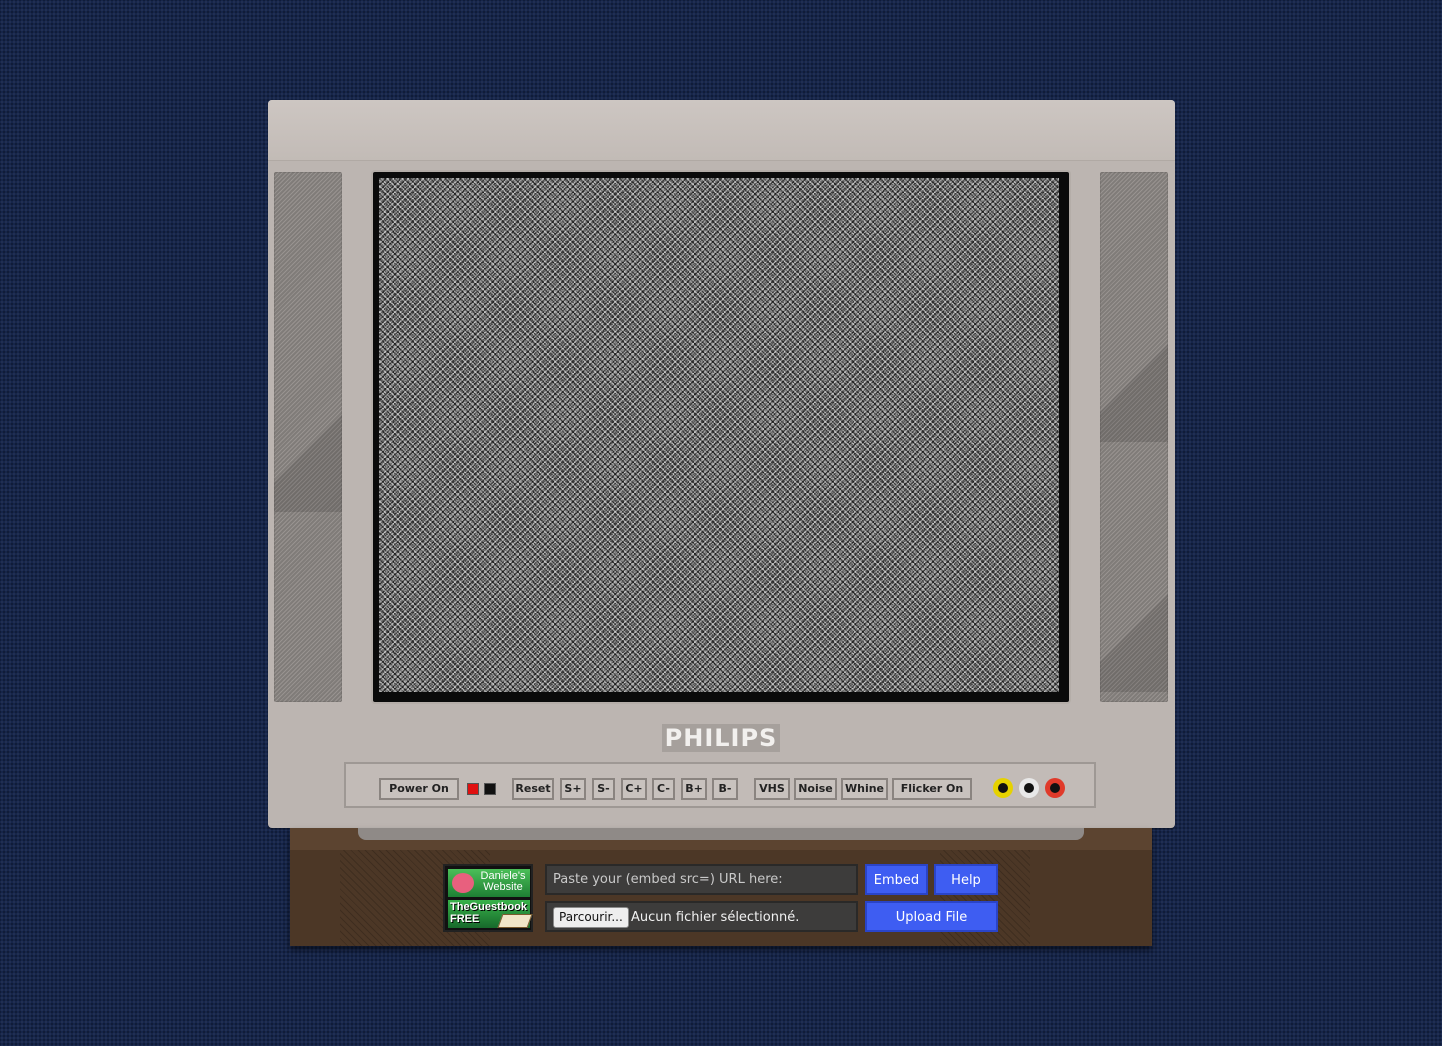 The image size is (1442, 1046). What do you see at coordinates (603, 789) in the screenshot?
I see `saturation-down-button: S-` at bounding box center [603, 789].